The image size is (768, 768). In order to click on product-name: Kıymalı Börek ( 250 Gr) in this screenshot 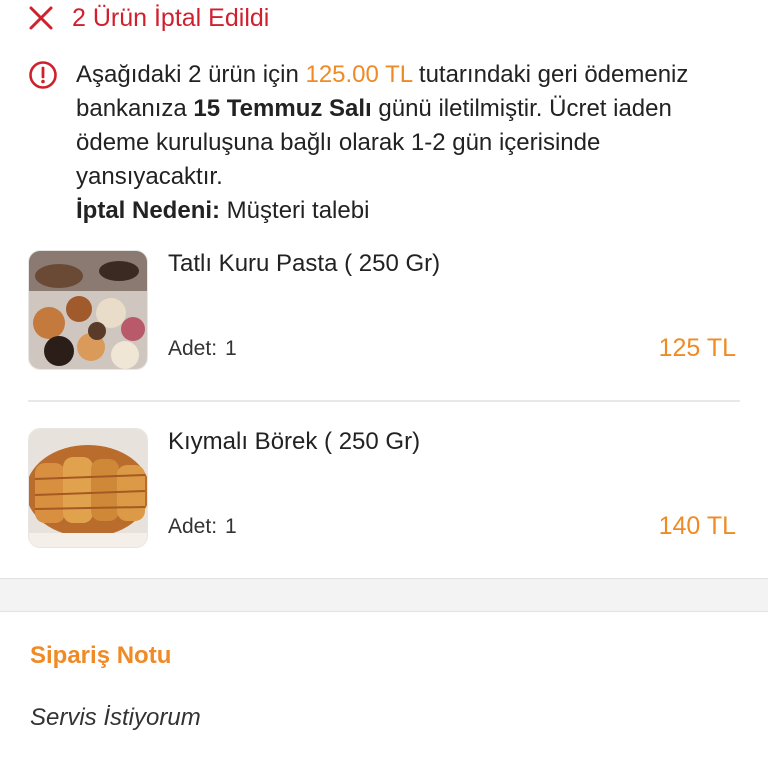, I will do `click(294, 441)`.